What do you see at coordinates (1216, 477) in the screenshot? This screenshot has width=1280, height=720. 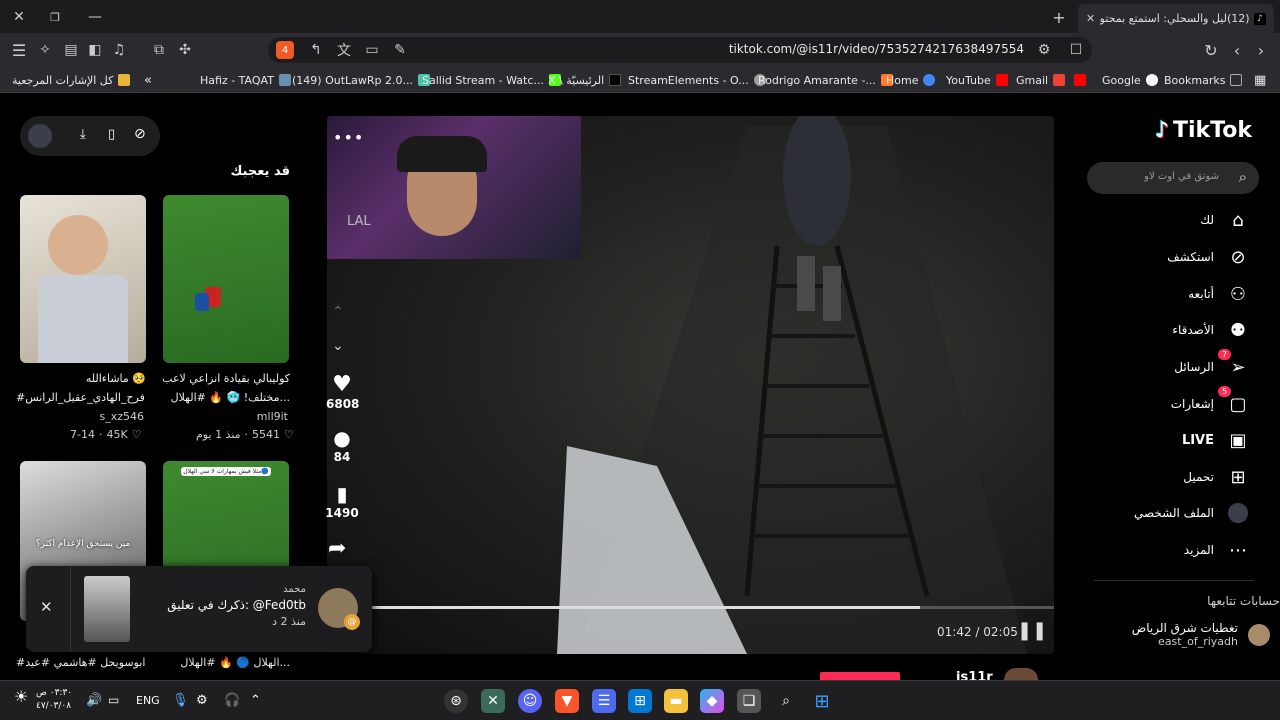 I see `sidebar-item-upload: تحميل ⊞` at bounding box center [1216, 477].